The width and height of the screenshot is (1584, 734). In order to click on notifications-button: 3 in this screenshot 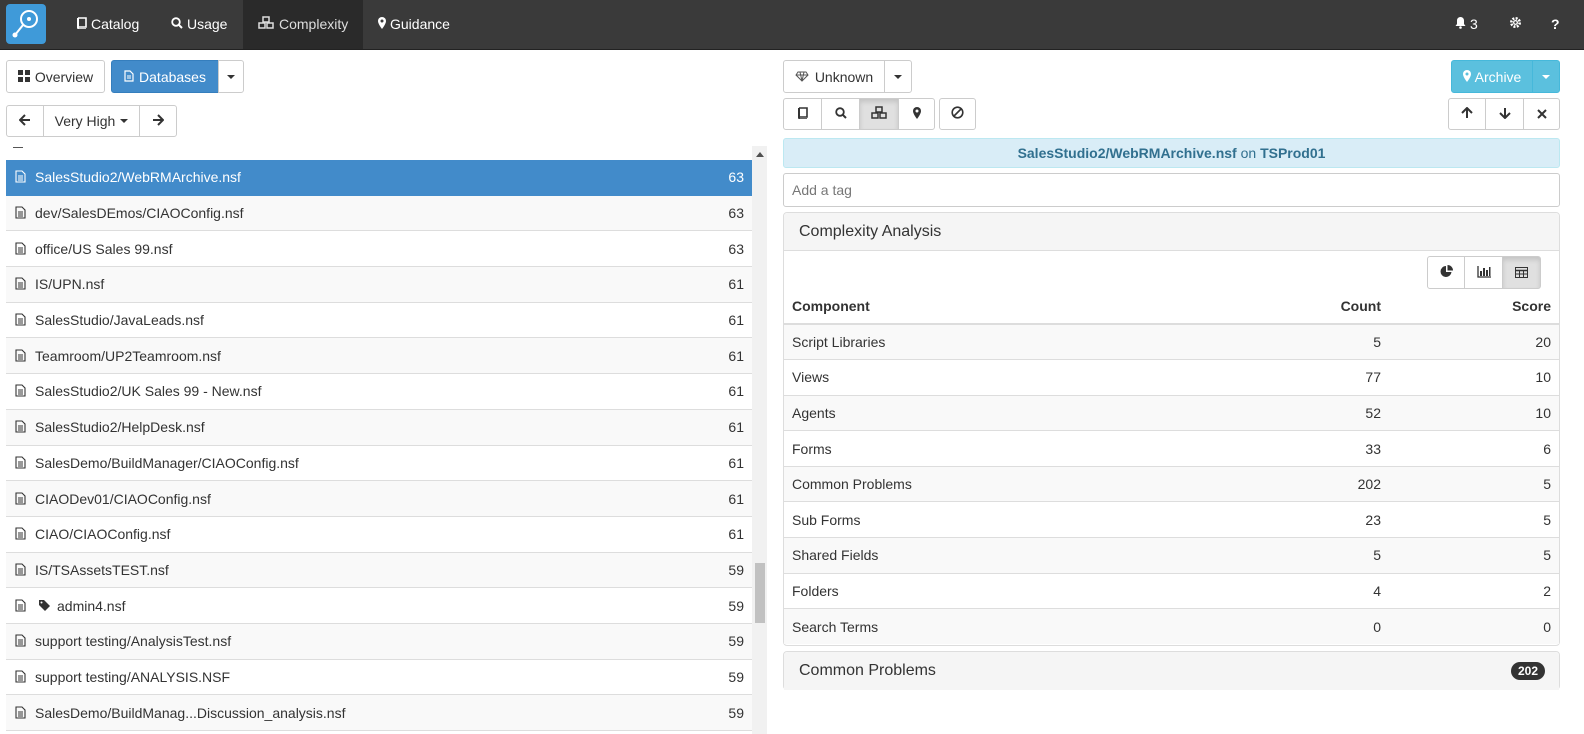, I will do `click(1466, 24)`.